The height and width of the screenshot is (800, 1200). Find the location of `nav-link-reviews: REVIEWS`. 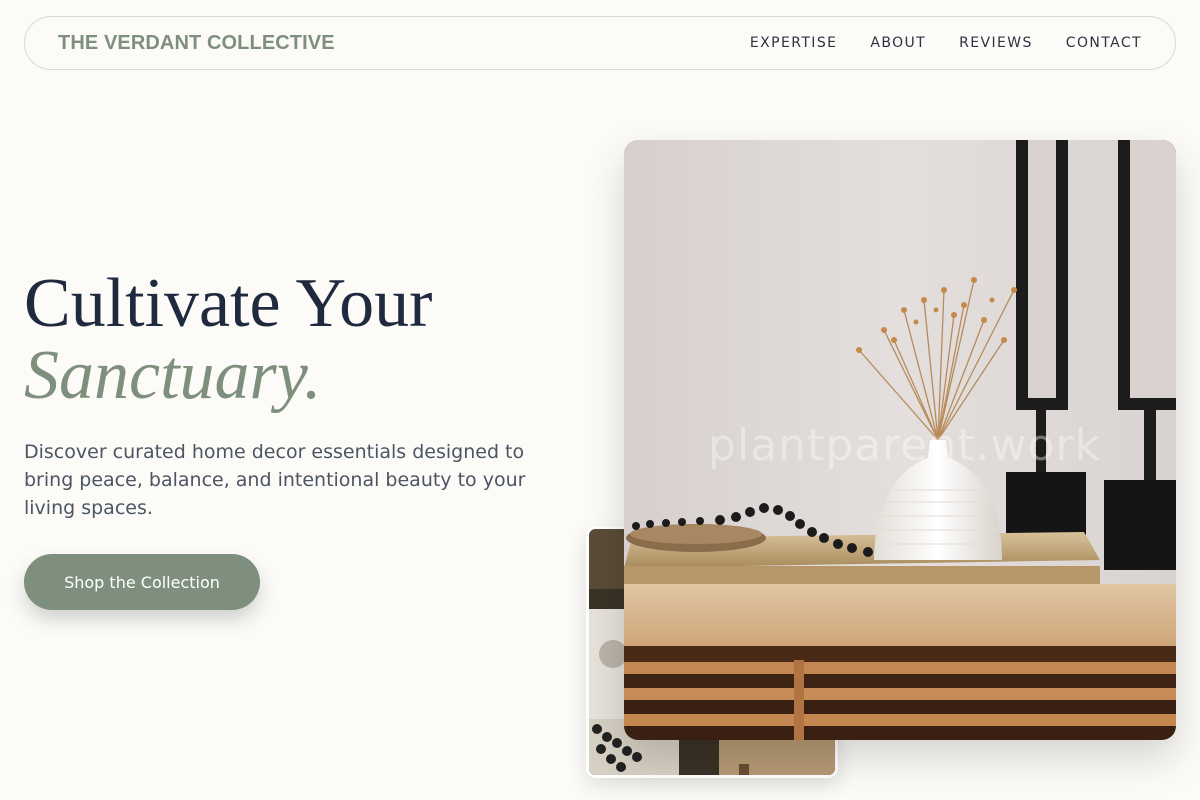

nav-link-reviews: REVIEWS is located at coordinates (996, 43).